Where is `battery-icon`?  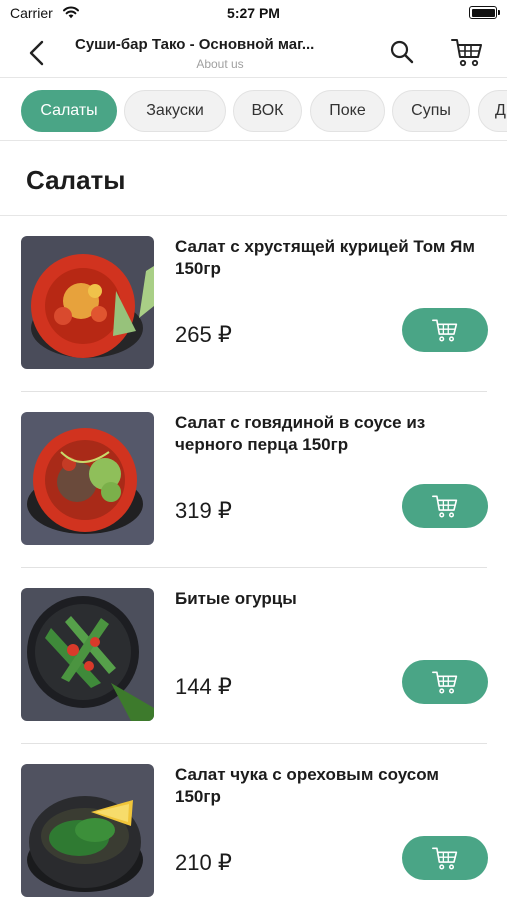 battery-icon is located at coordinates (484, 12).